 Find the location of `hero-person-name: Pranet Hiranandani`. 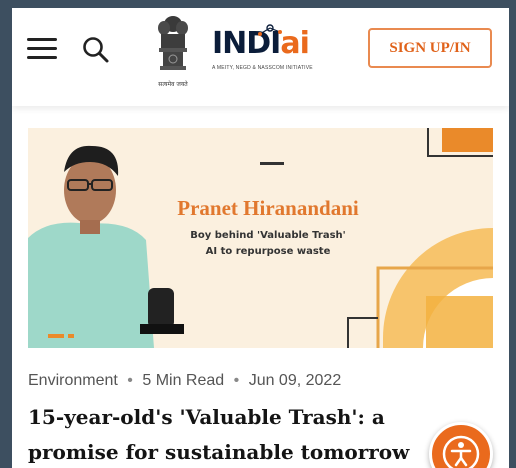

hero-person-name: Pranet Hiranandani is located at coordinates (268, 208).